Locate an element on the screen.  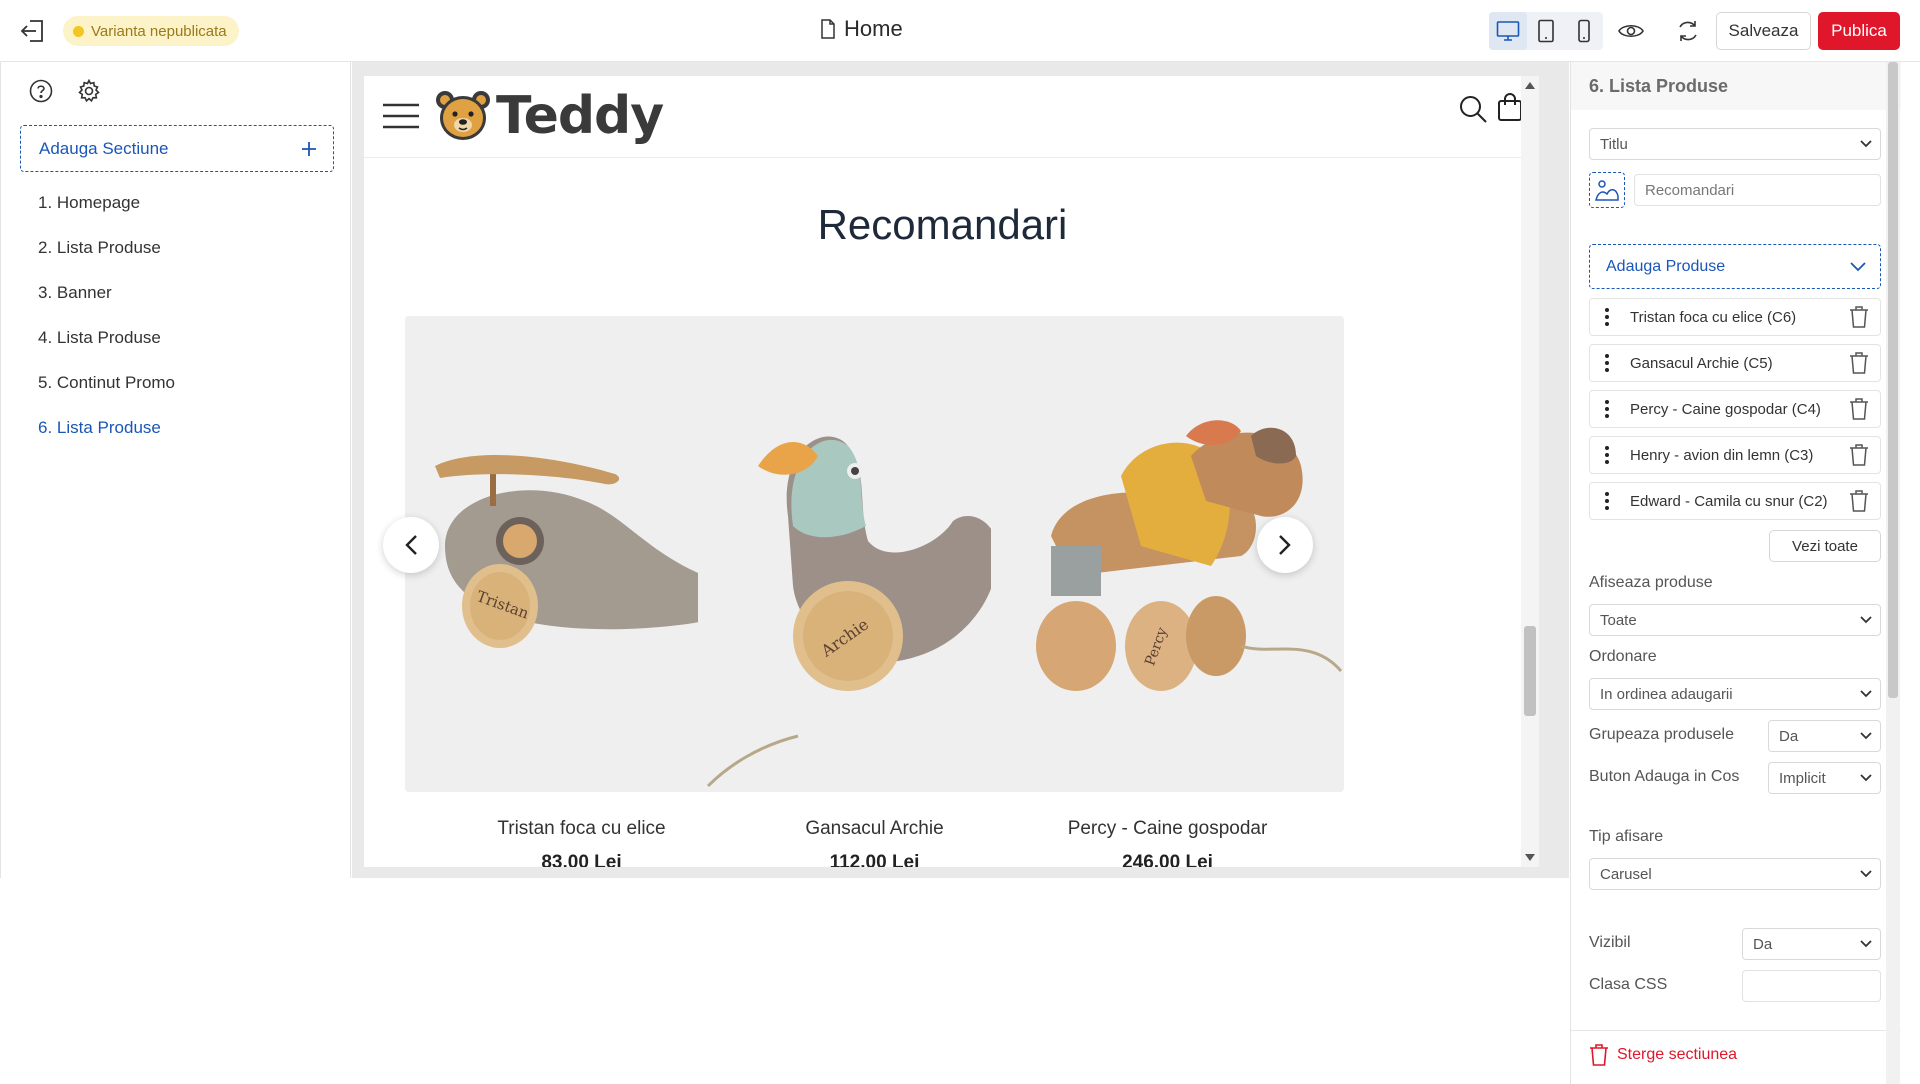
sync-icon is located at coordinates (1688, 31).